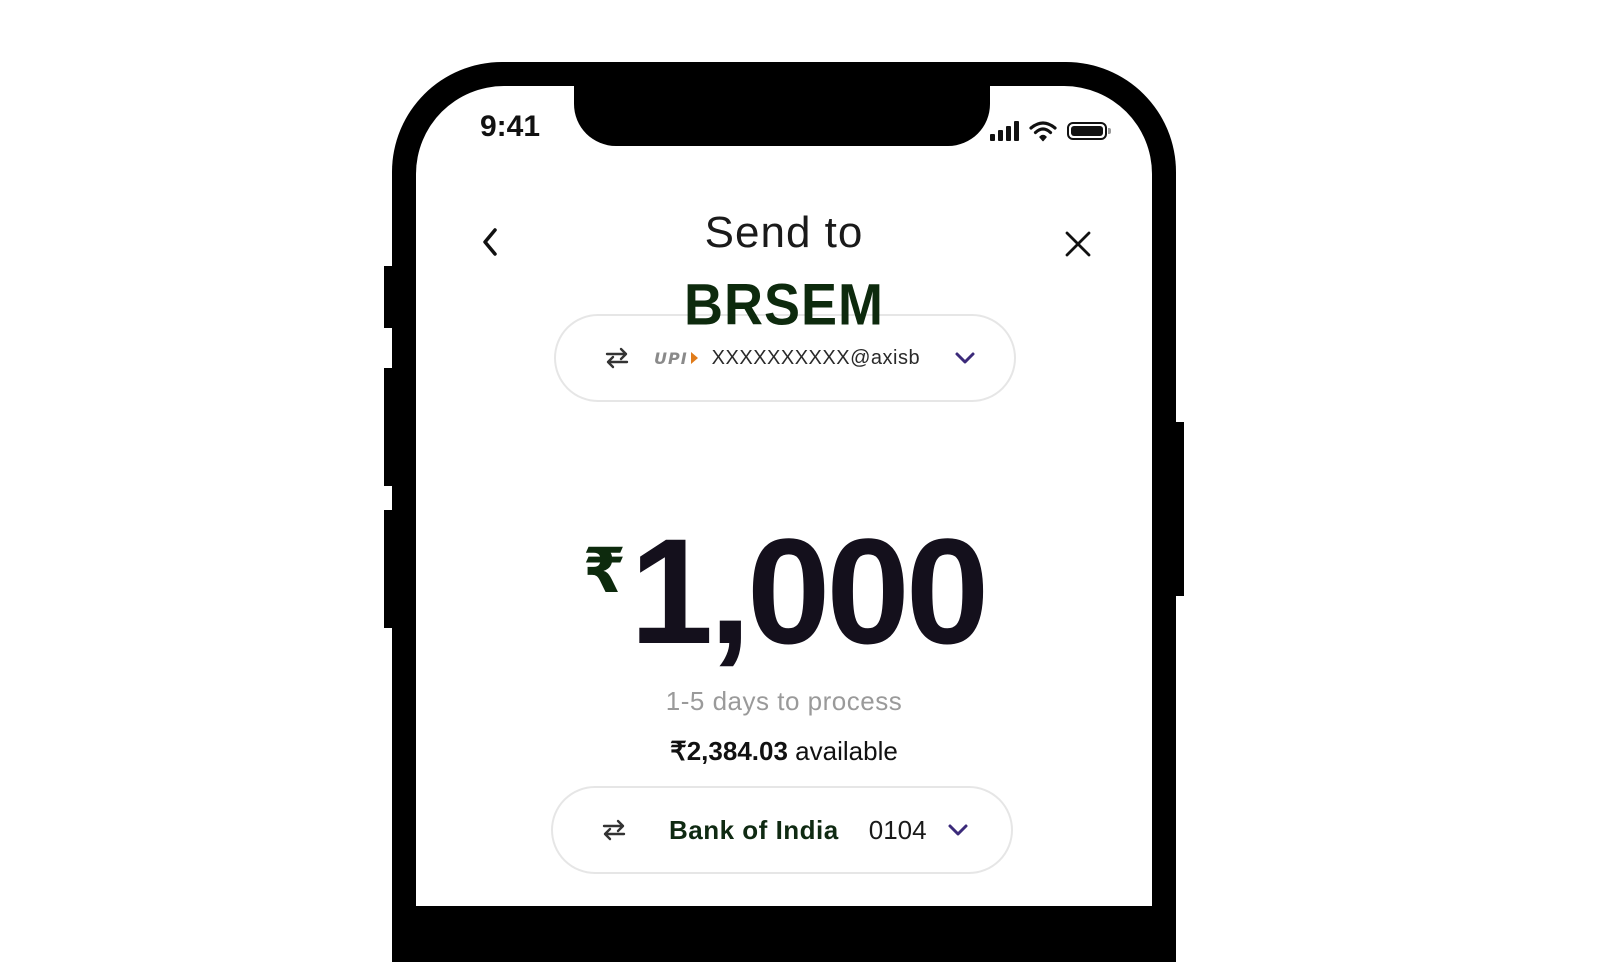  I want to click on balance-amount: 2,384.03, so click(737, 751).